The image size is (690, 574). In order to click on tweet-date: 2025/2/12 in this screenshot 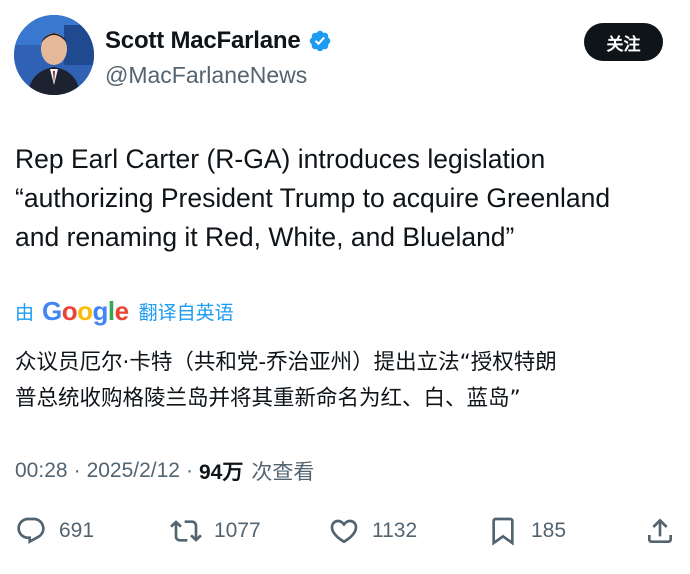, I will do `click(133, 471)`.